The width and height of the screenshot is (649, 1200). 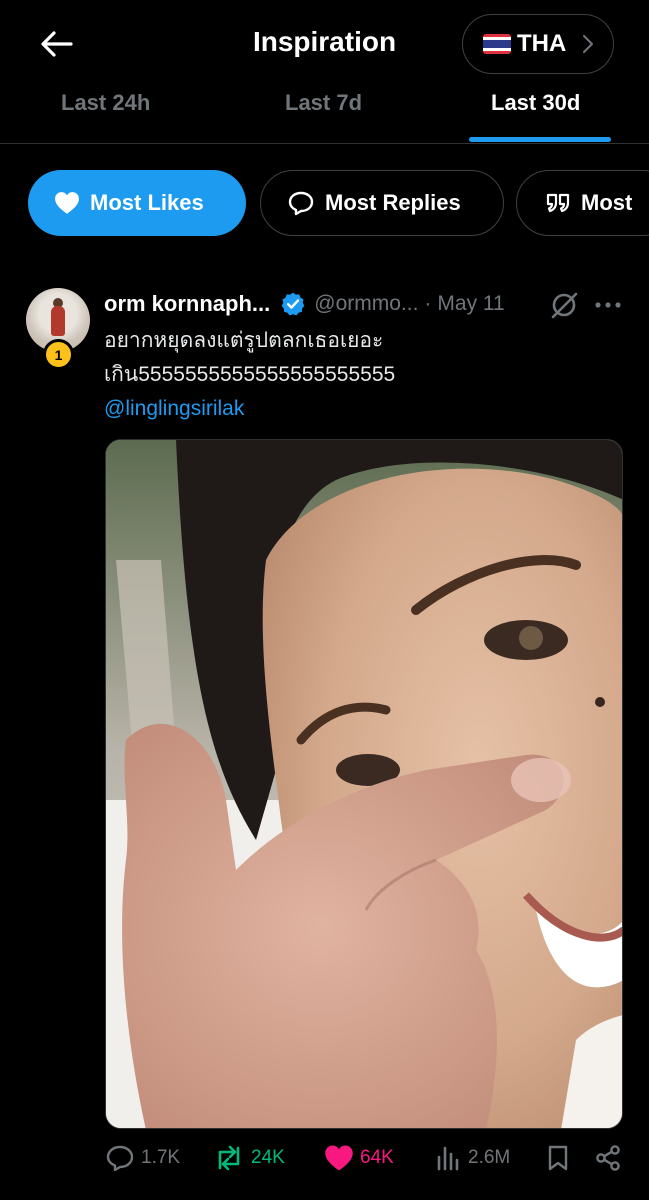 What do you see at coordinates (105, 103) in the screenshot?
I see `tab-last-24h: Last 24h` at bounding box center [105, 103].